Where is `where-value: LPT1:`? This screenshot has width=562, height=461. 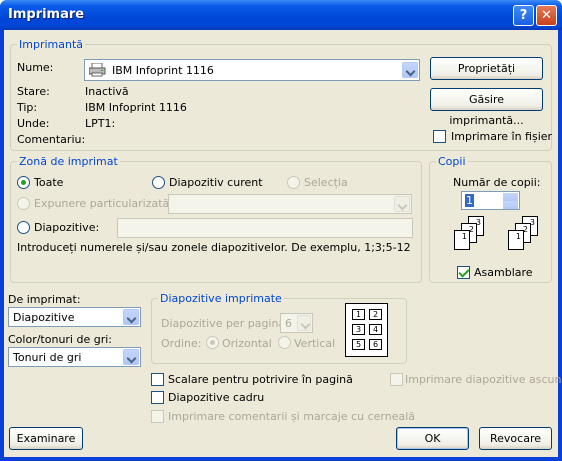
where-value: LPT1: is located at coordinates (100, 123).